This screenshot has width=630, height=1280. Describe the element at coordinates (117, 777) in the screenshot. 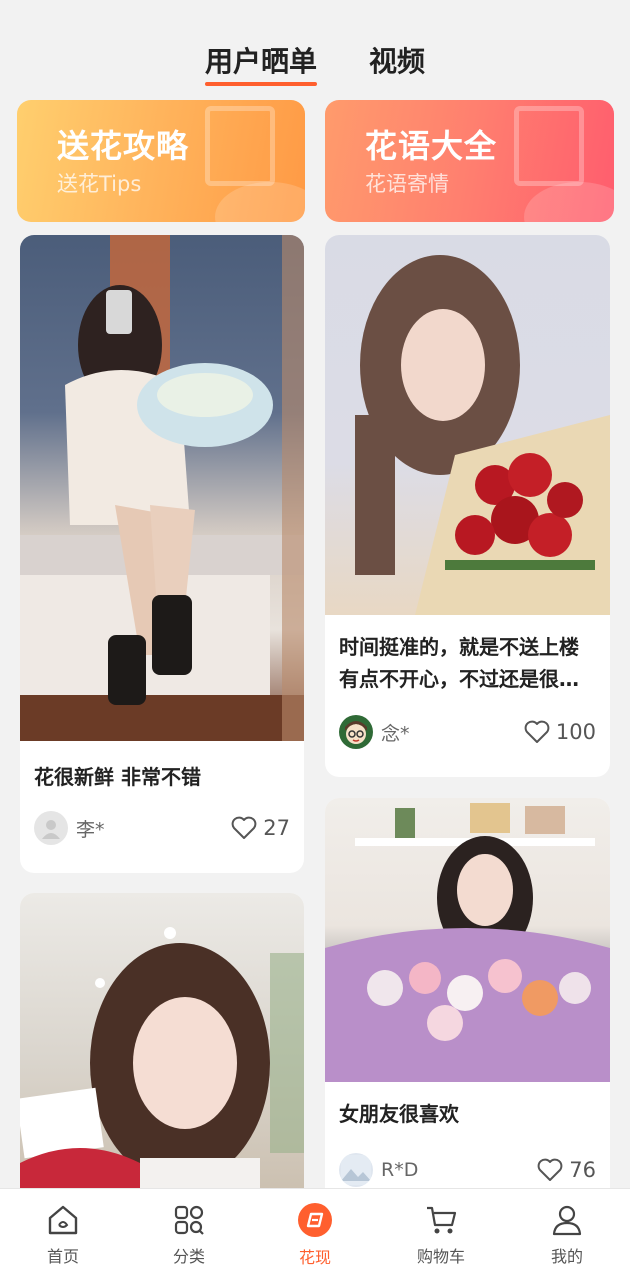

I see `post-title: 花很新鲜 非常不错` at that location.